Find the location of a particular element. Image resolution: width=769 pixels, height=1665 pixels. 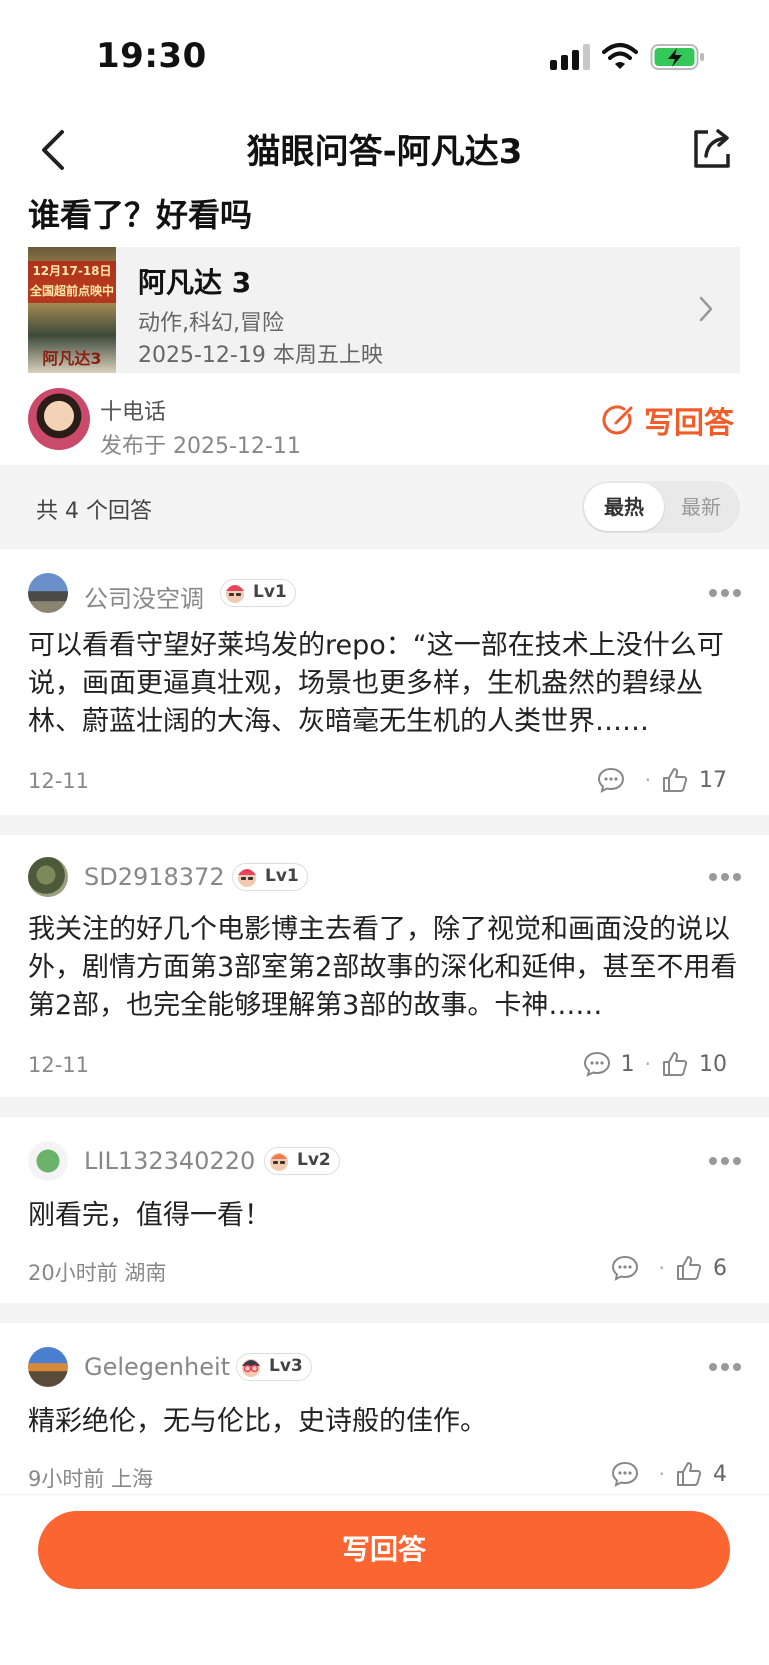

status-time: 19:30 is located at coordinates (151, 56).